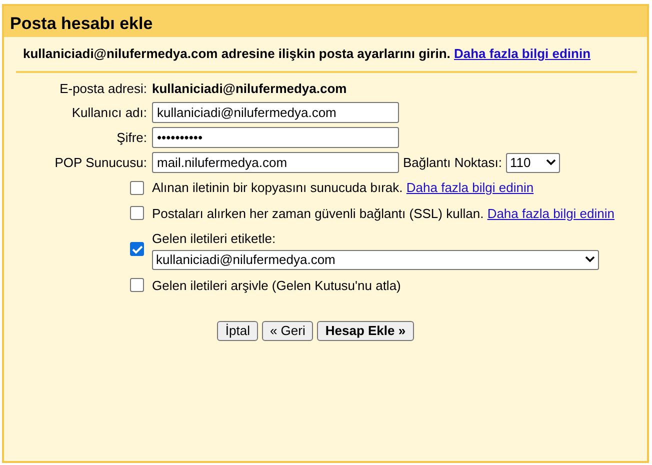 The image size is (652, 465). What do you see at coordinates (237, 331) in the screenshot?
I see `dialog-button: İptal` at bounding box center [237, 331].